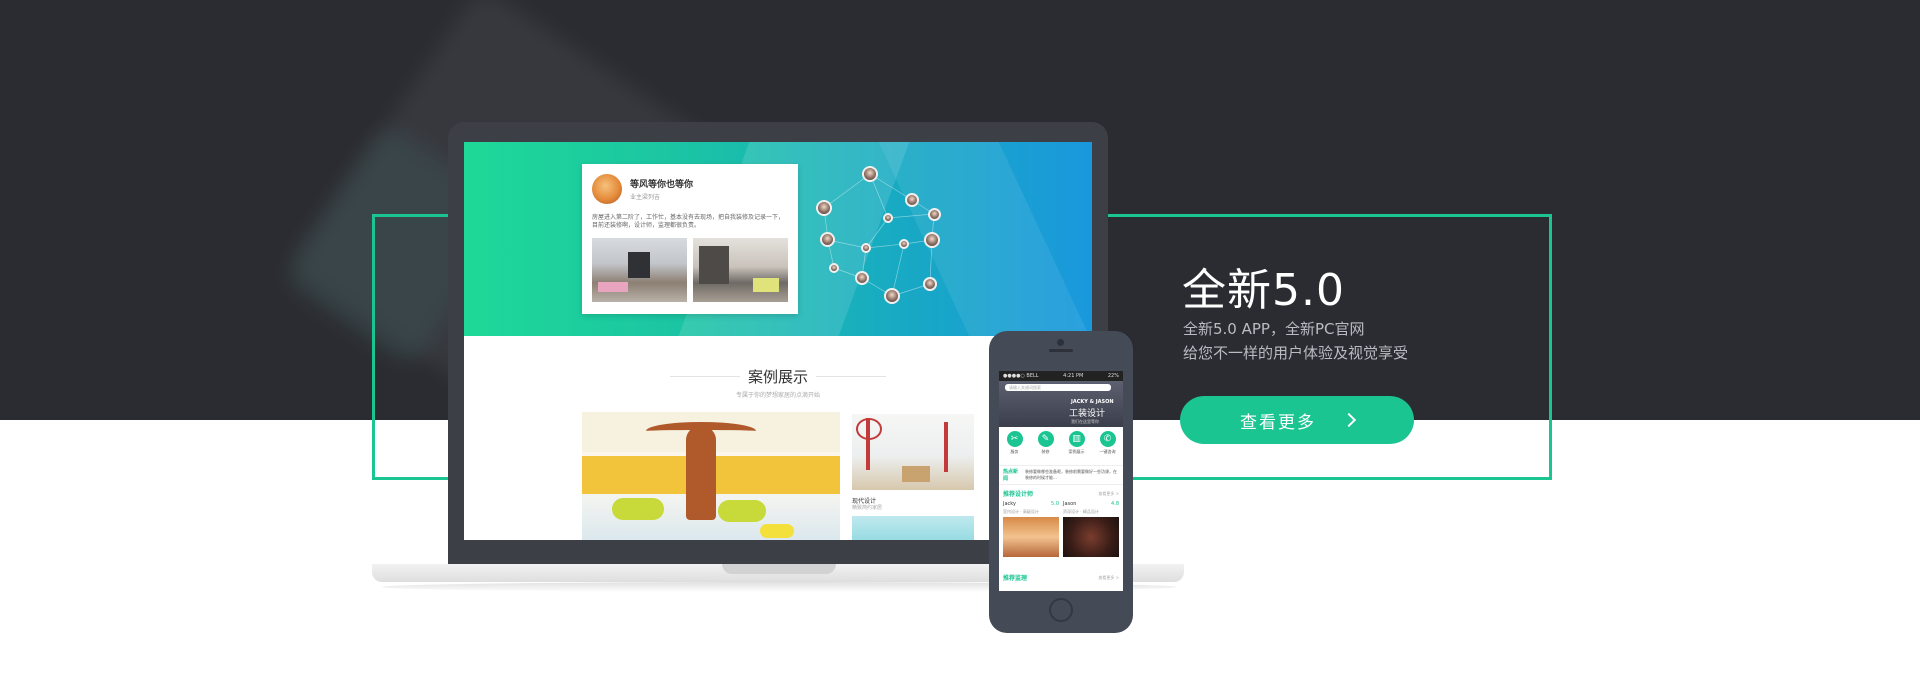 Image resolution: width=1920 pixels, height=700 pixels. What do you see at coordinates (1014, 451) in the screenshot?
I see `nav-label: 服务` at bounding box center [1014, 451].